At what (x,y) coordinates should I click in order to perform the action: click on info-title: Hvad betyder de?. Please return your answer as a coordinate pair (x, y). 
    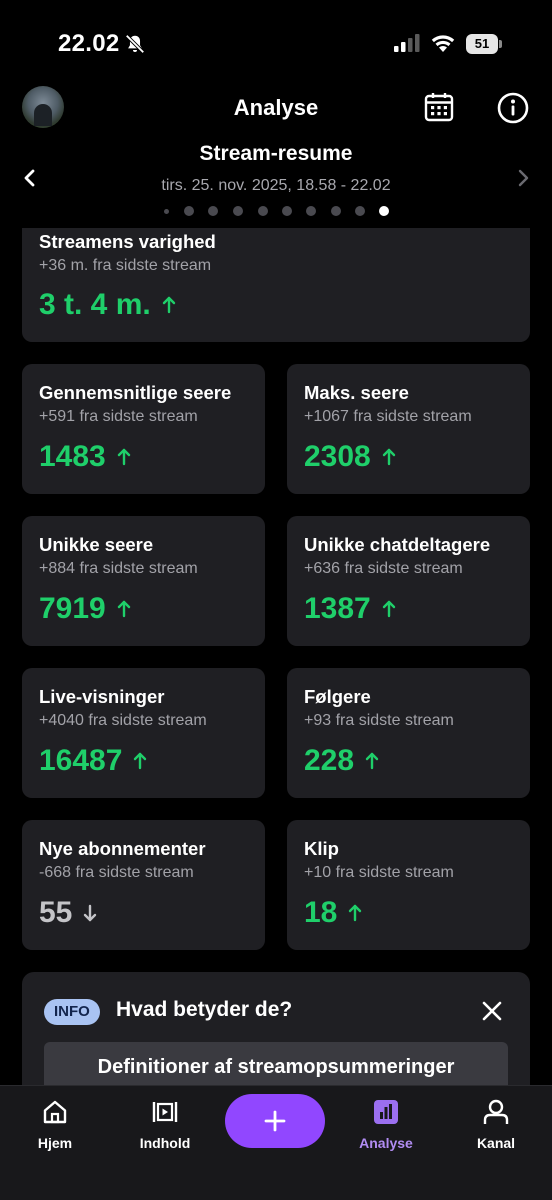
    Looking at the image, I should click on (204, 1009).